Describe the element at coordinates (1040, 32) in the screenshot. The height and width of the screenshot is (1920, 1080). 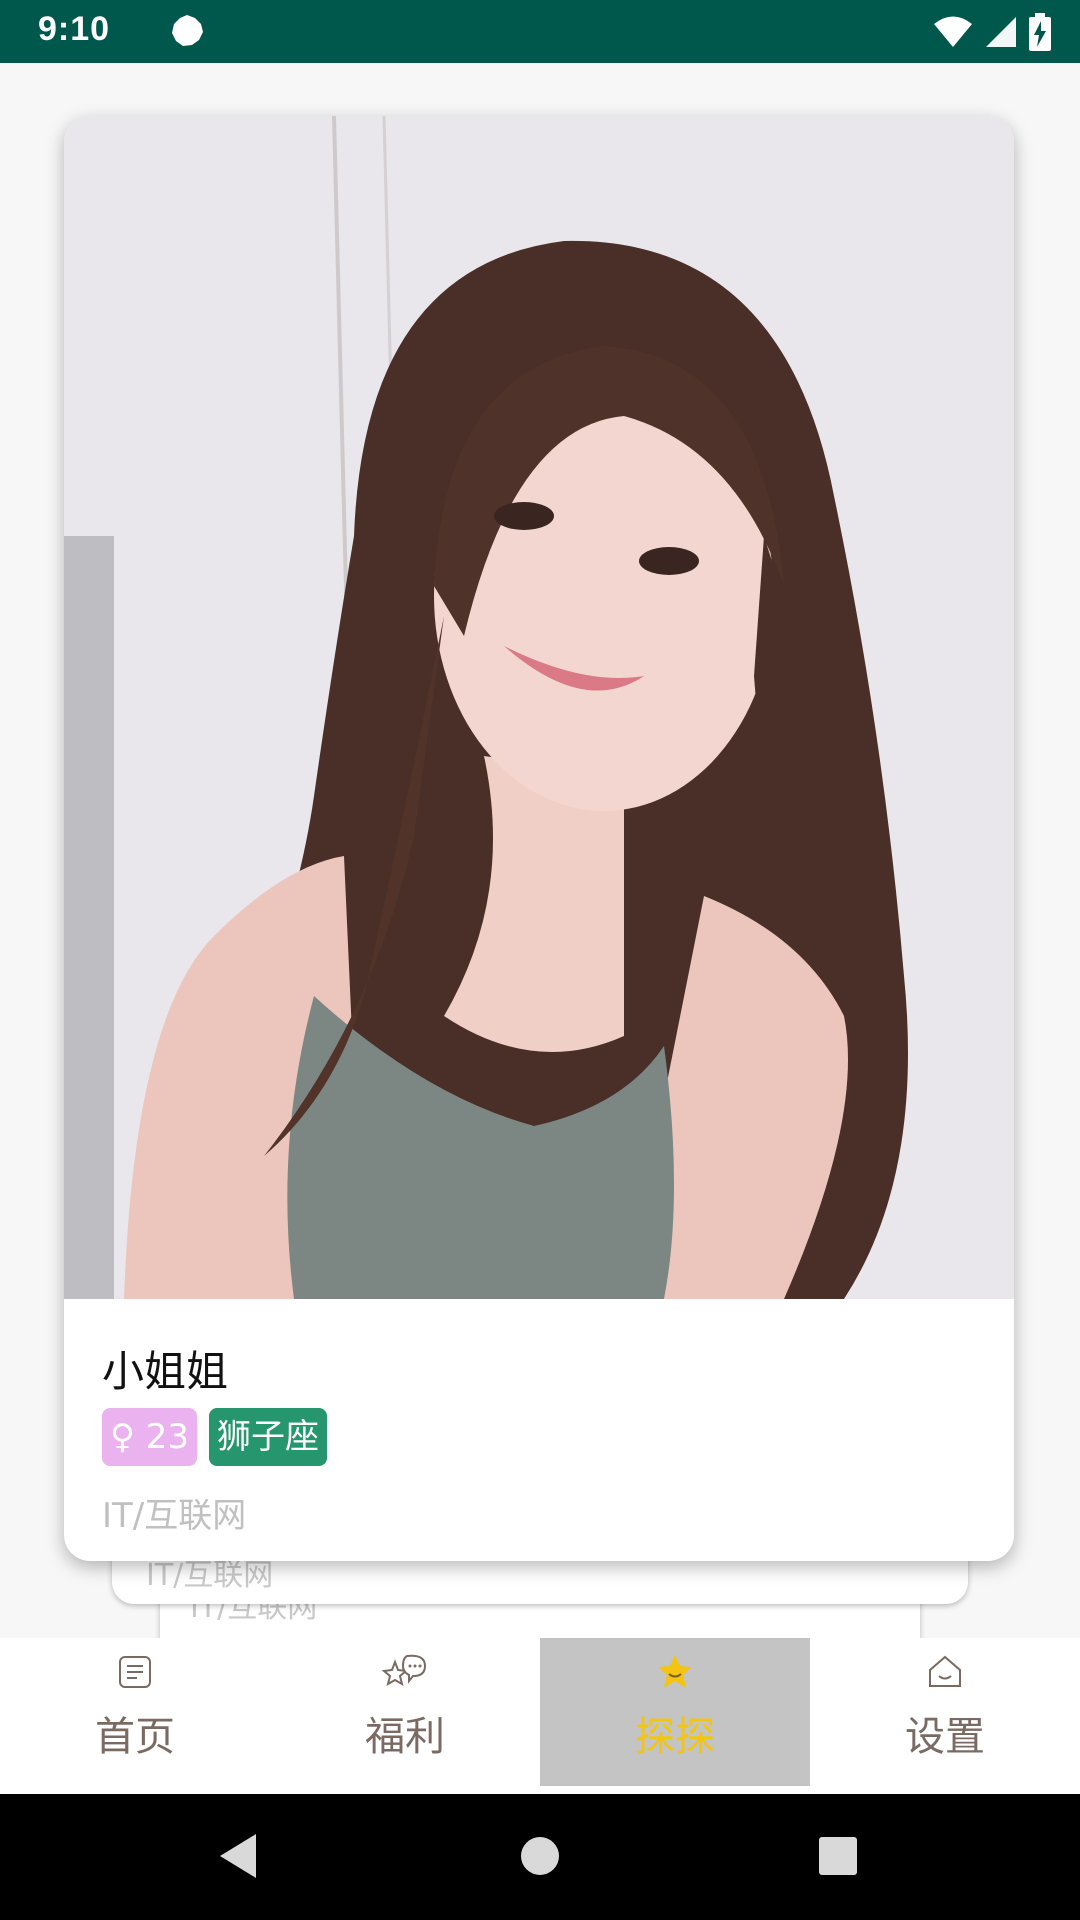
I see `battery-charging-icon` at that location.